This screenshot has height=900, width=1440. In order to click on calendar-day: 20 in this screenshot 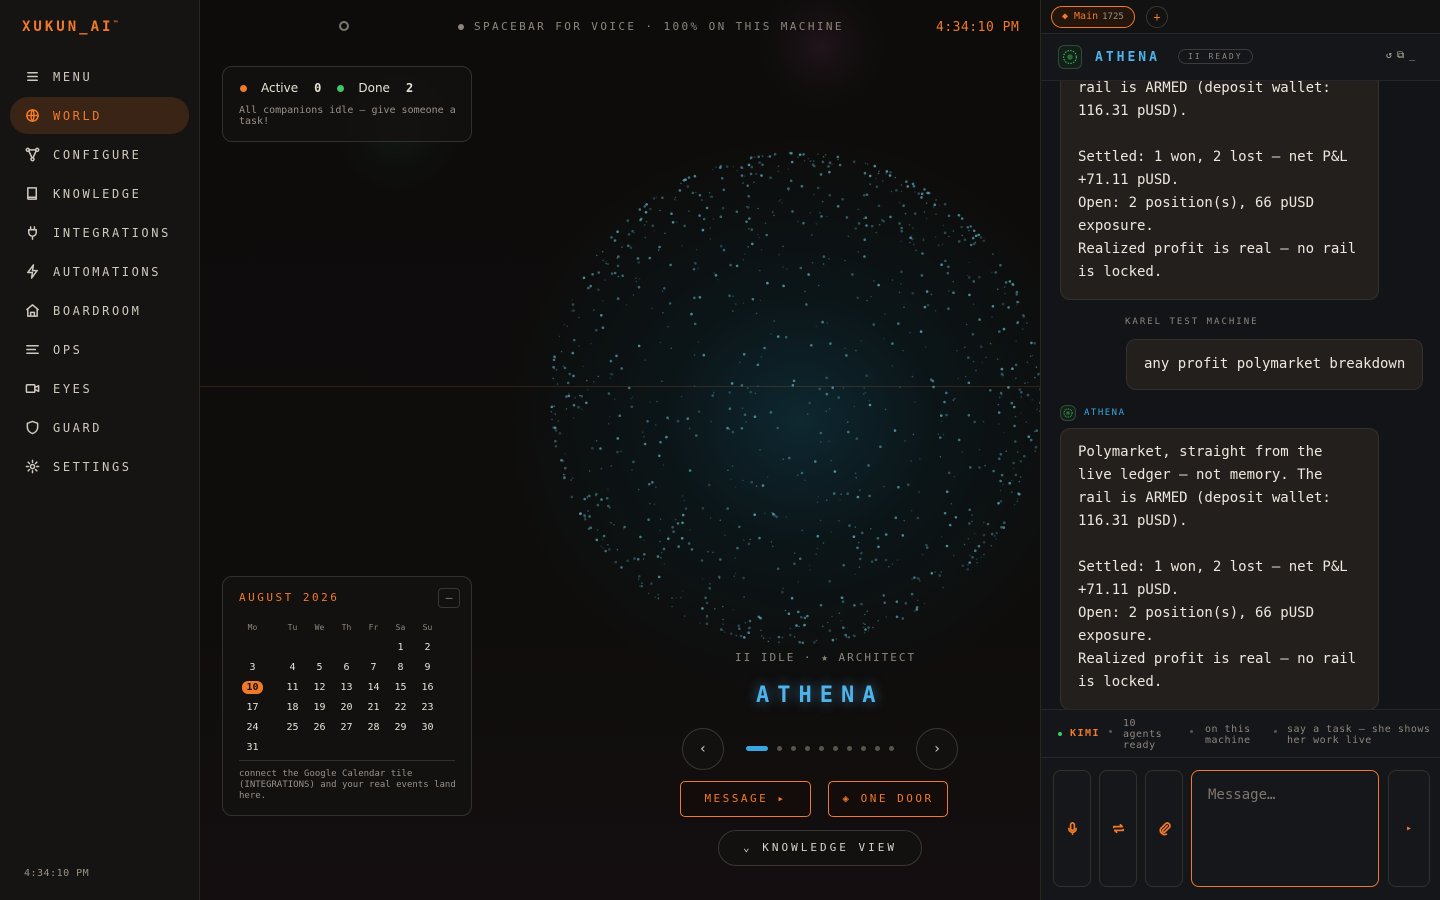, I will do `click(346, 707)`.